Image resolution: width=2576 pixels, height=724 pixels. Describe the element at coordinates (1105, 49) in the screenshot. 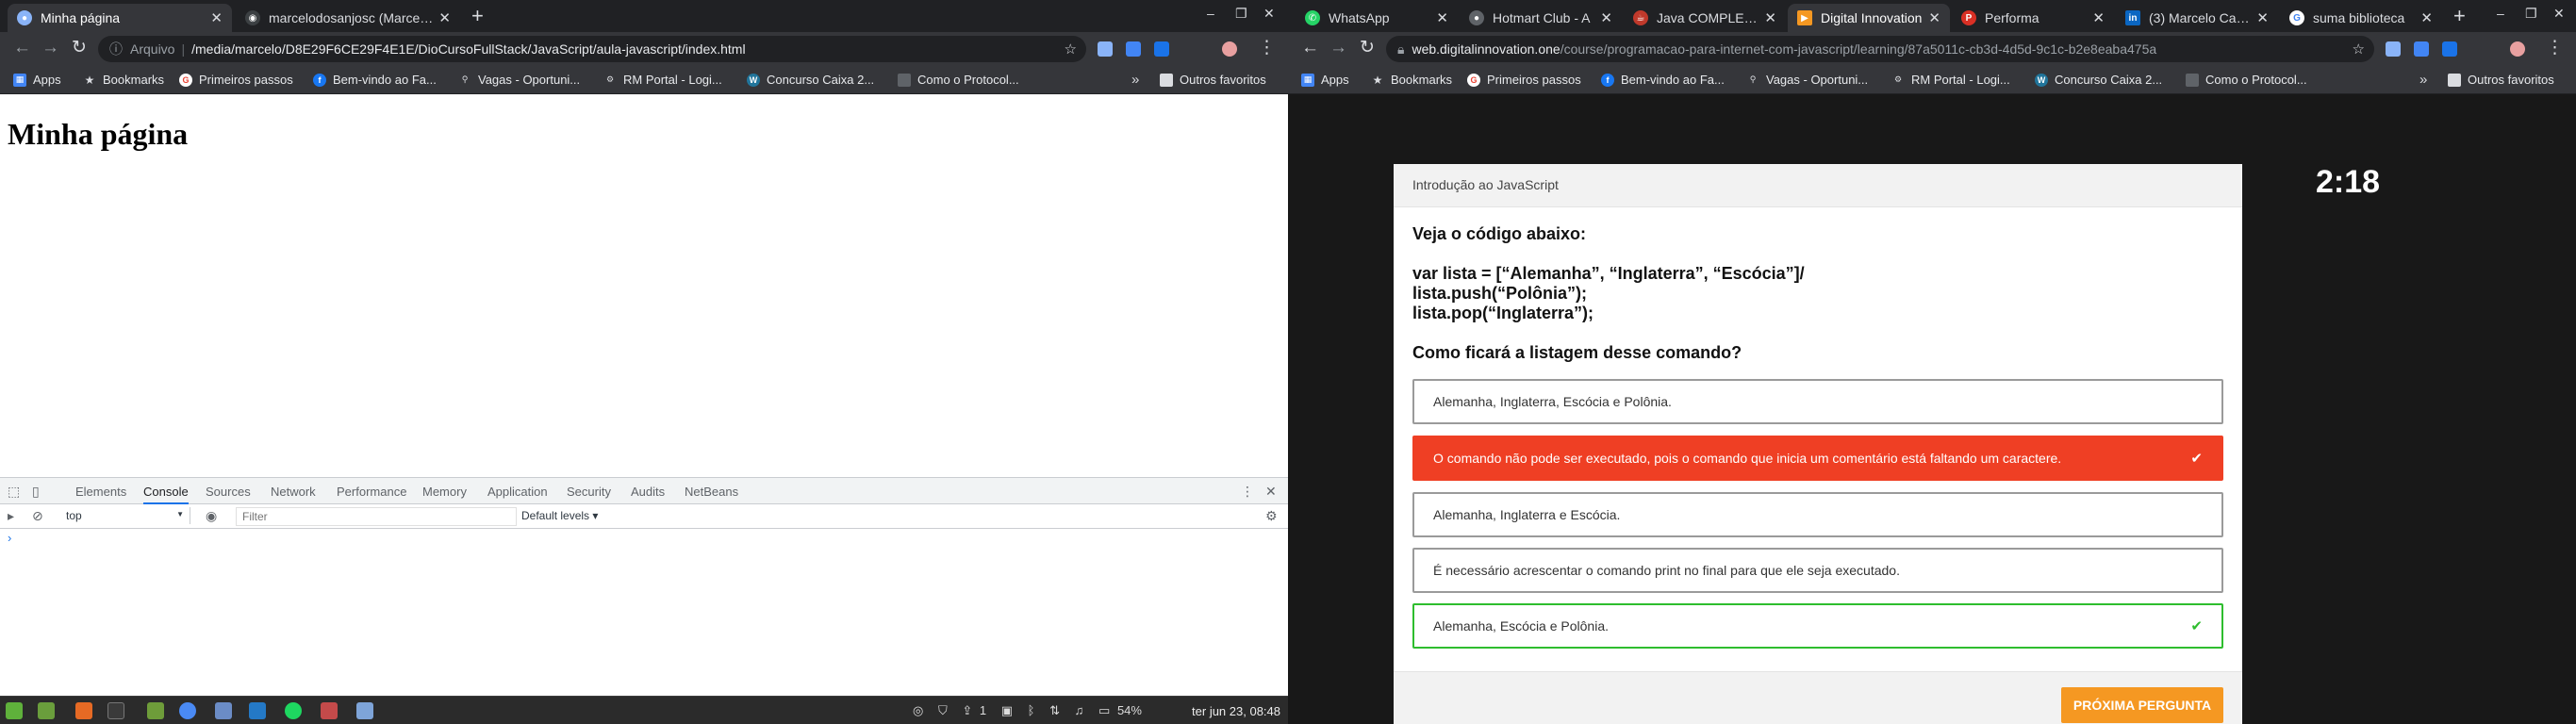

I see `extension-icon` at that location.